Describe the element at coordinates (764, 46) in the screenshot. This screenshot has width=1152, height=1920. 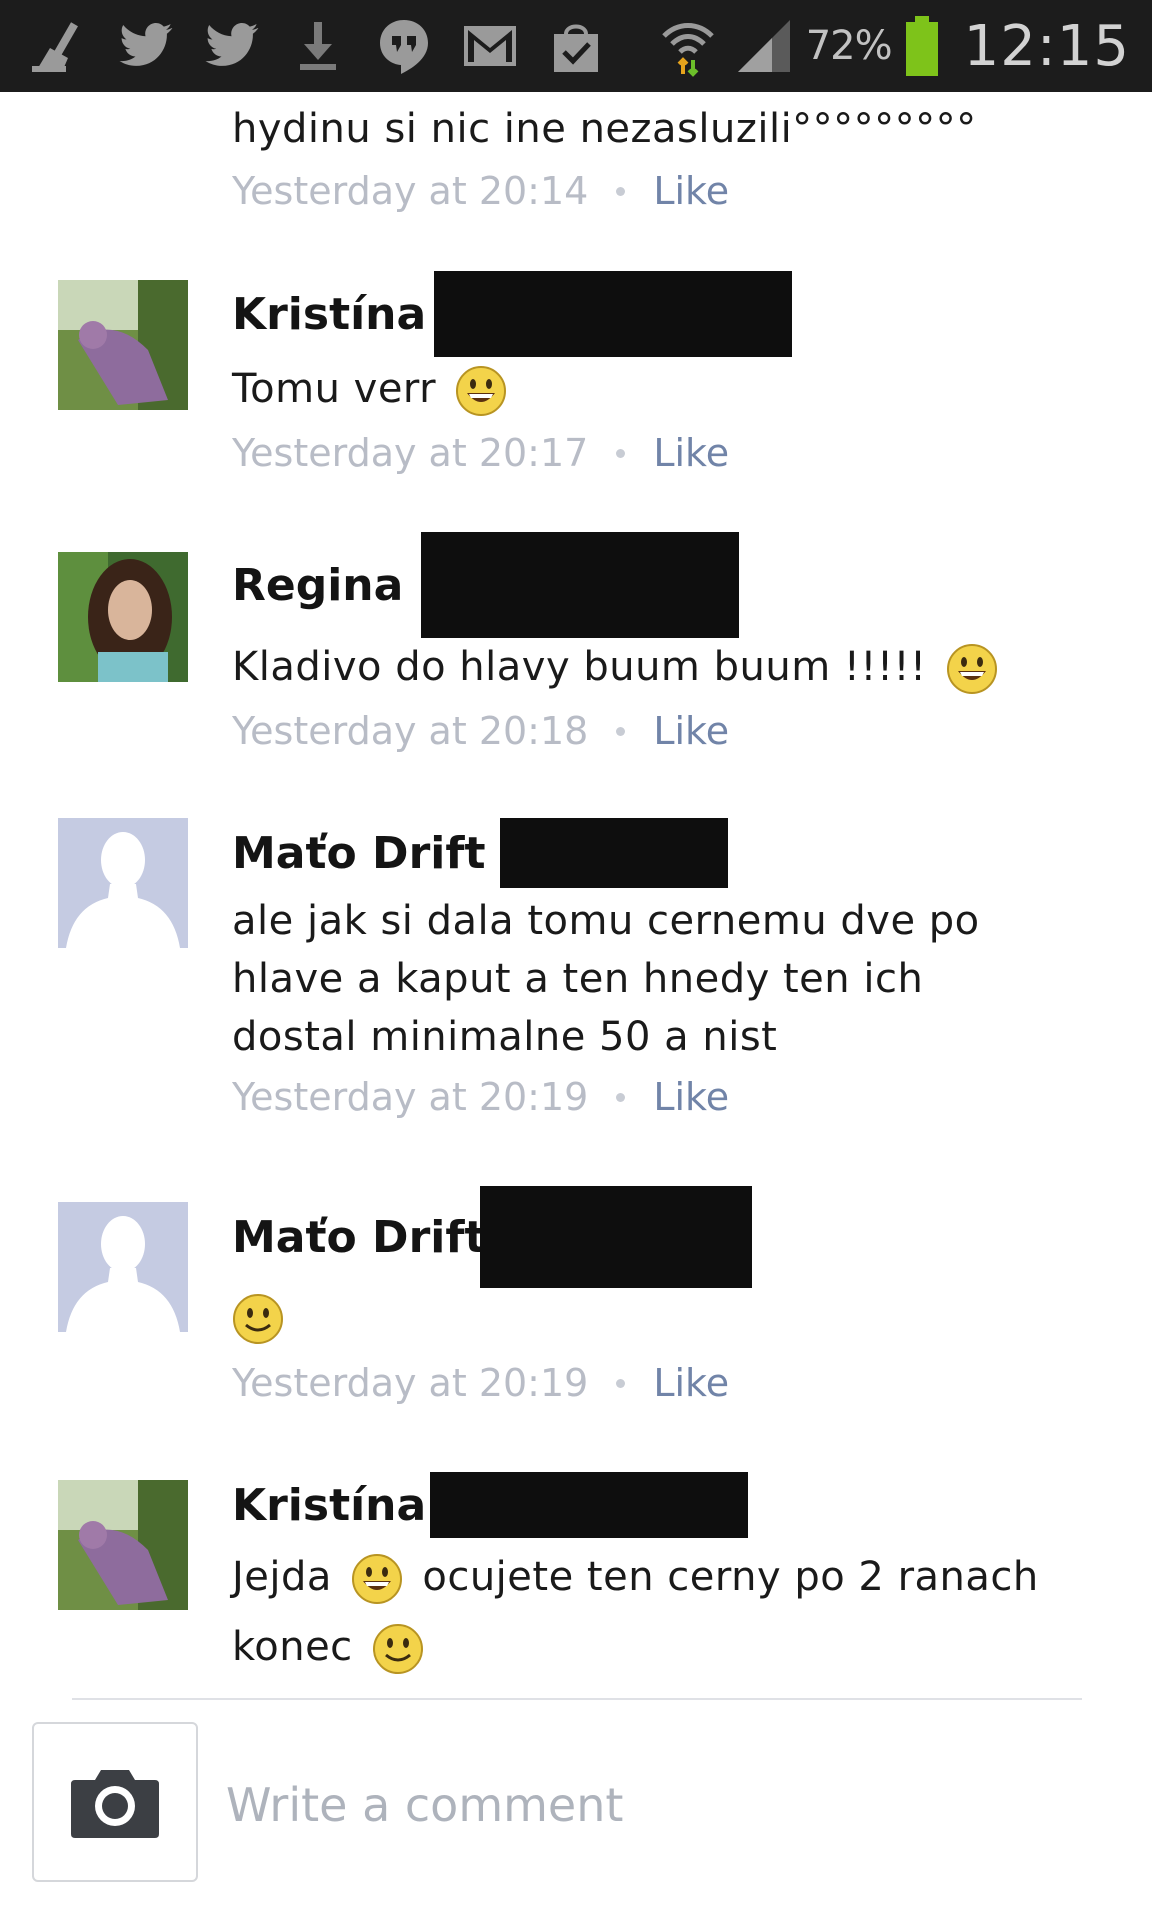
I see `signal-icon` at that location.